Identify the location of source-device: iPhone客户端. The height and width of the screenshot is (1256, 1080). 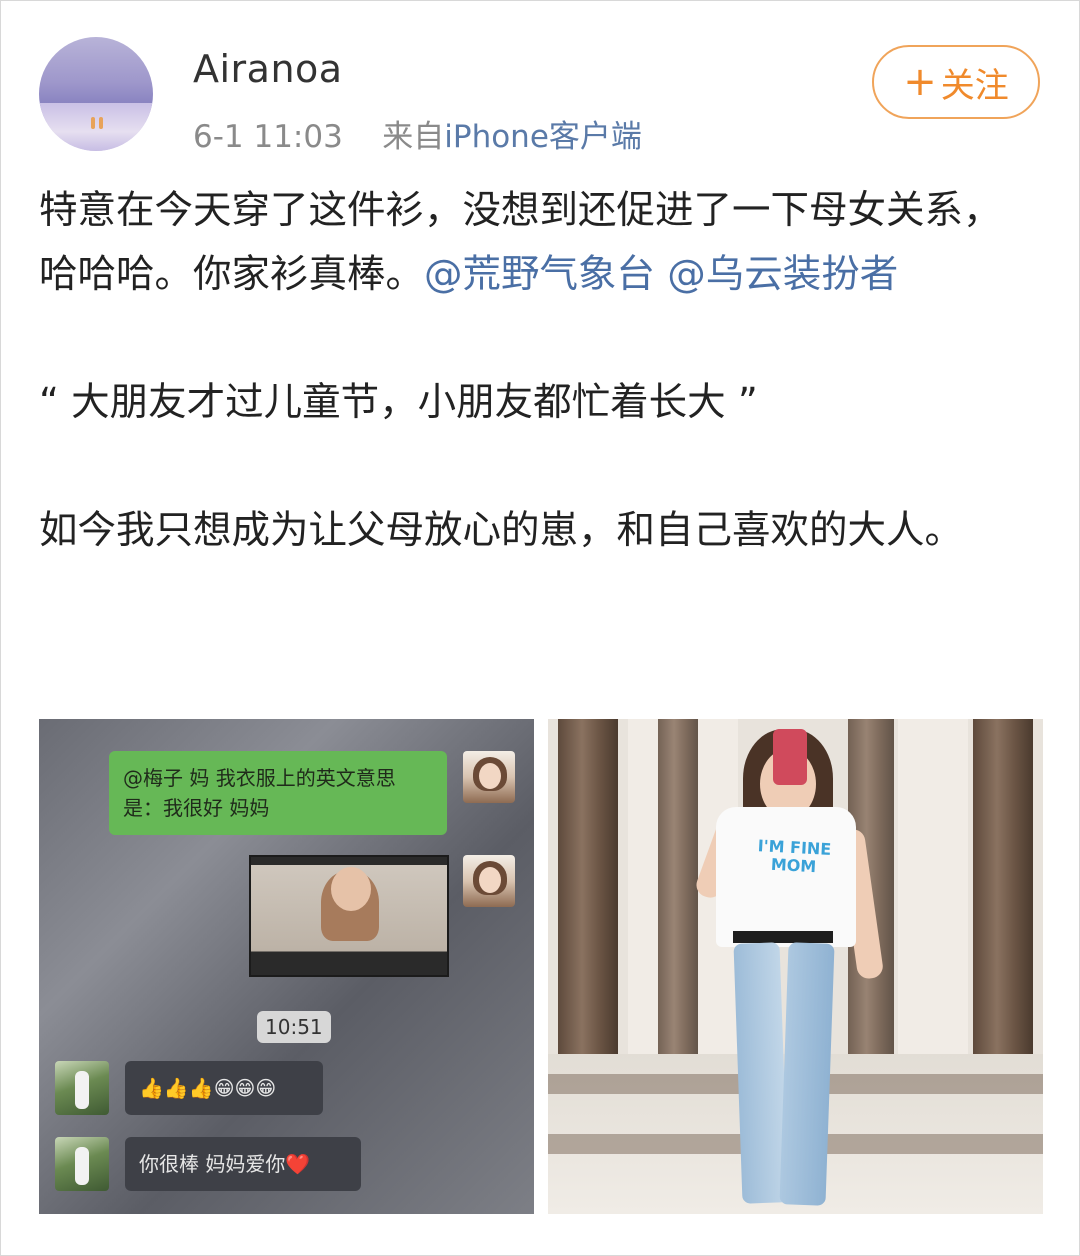
(543, 137).